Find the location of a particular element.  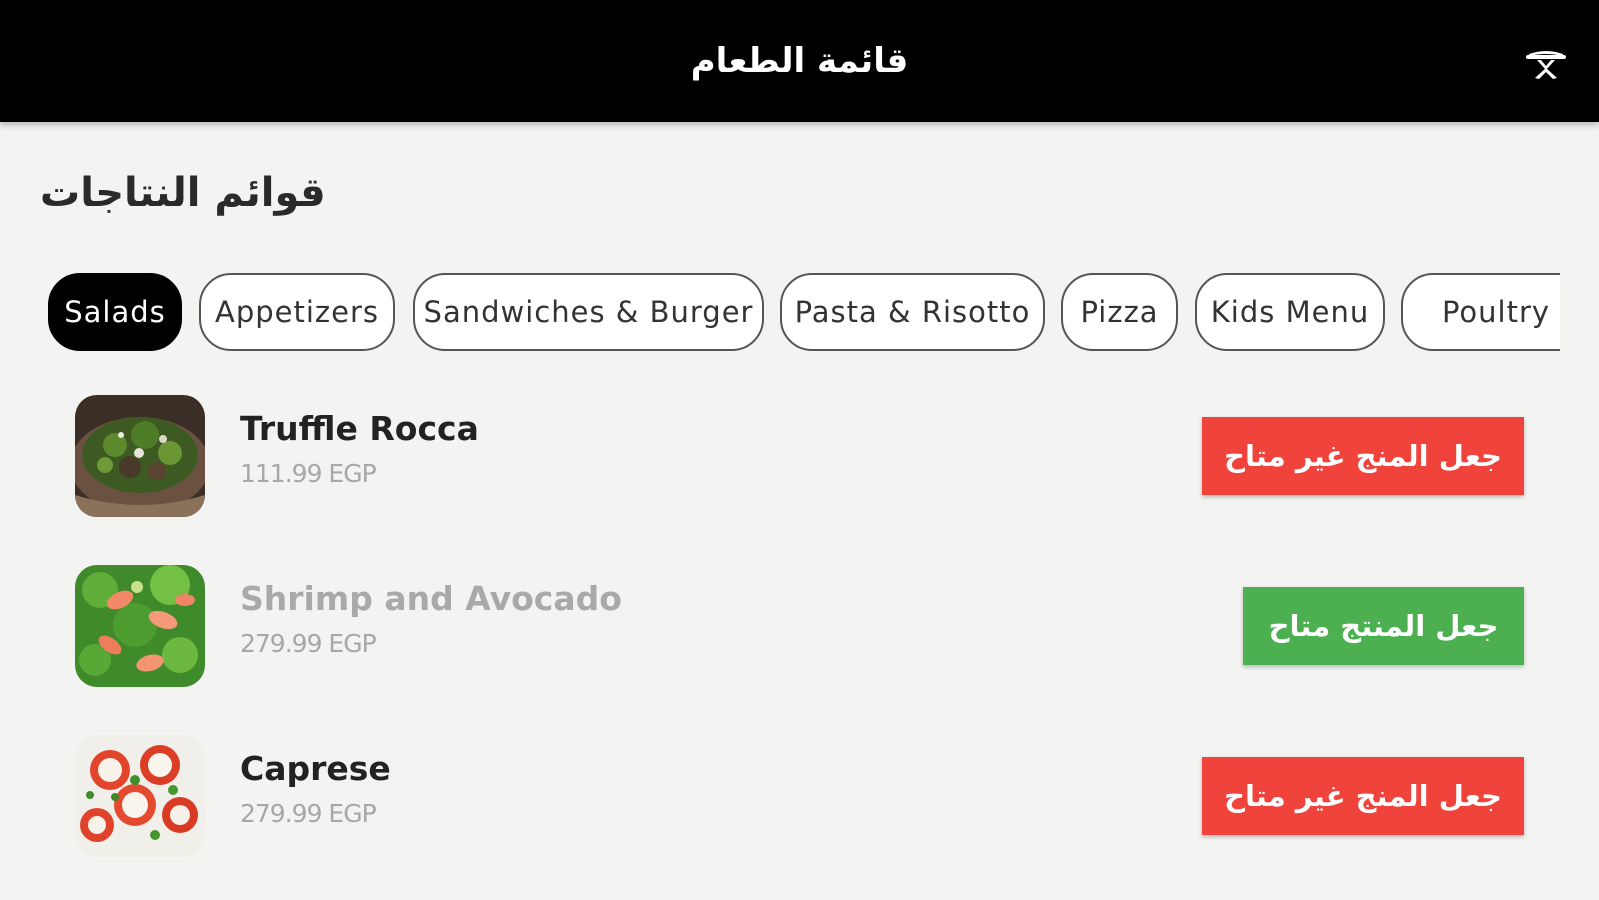

truffle-rocca-salad-image is located at coordinates (140, 456).